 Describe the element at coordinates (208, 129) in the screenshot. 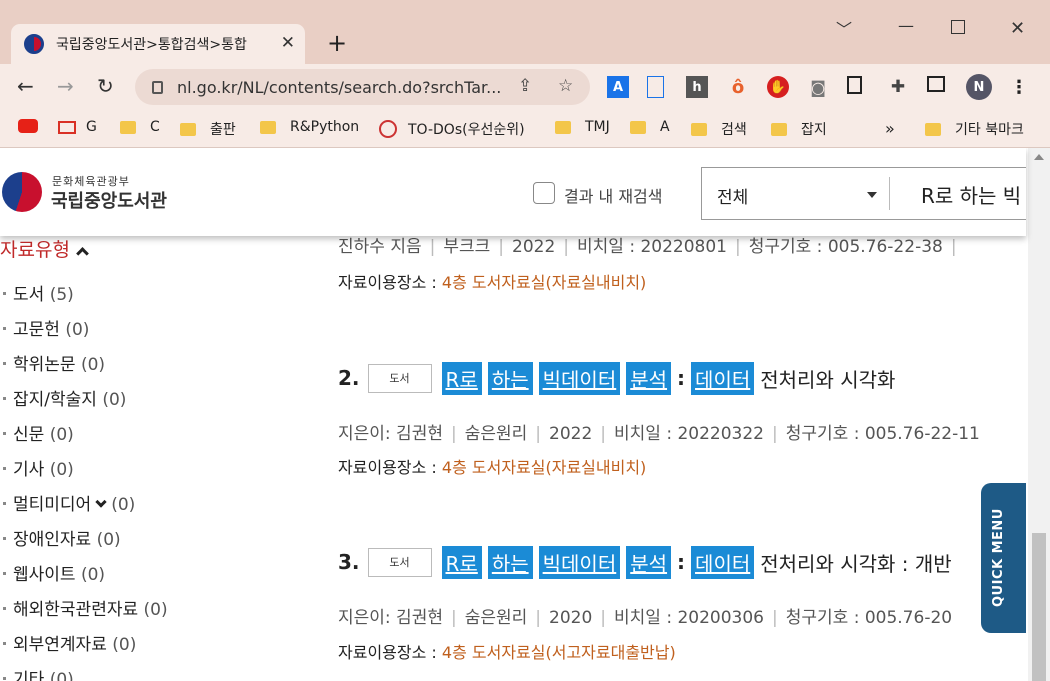

I see `bookmark-folder-publishing: 출판` at that location.